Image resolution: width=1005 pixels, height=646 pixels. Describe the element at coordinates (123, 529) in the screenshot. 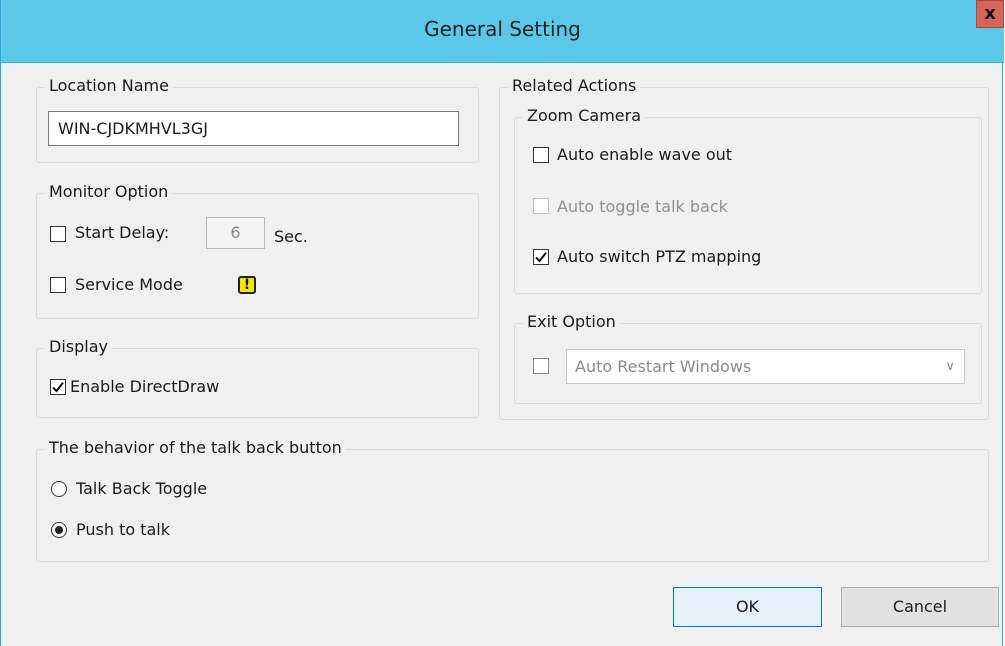

I see `push-to-talk-label: Push to talk` at that location.